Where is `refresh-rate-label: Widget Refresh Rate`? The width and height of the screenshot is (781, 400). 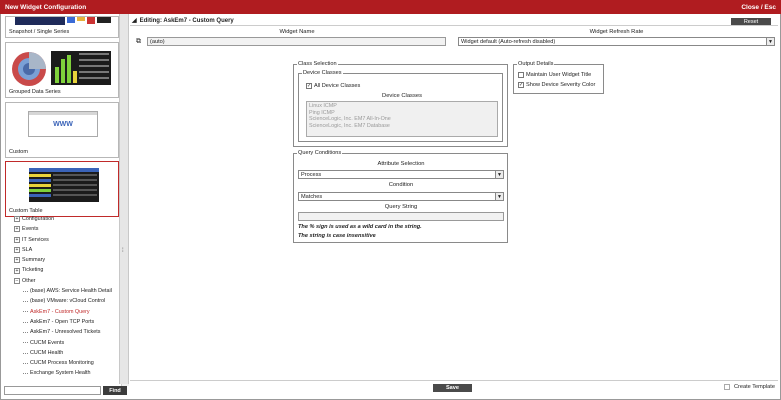
refresh-rate-label: Widget Refresh Rate is located at coordinates (616, 32).